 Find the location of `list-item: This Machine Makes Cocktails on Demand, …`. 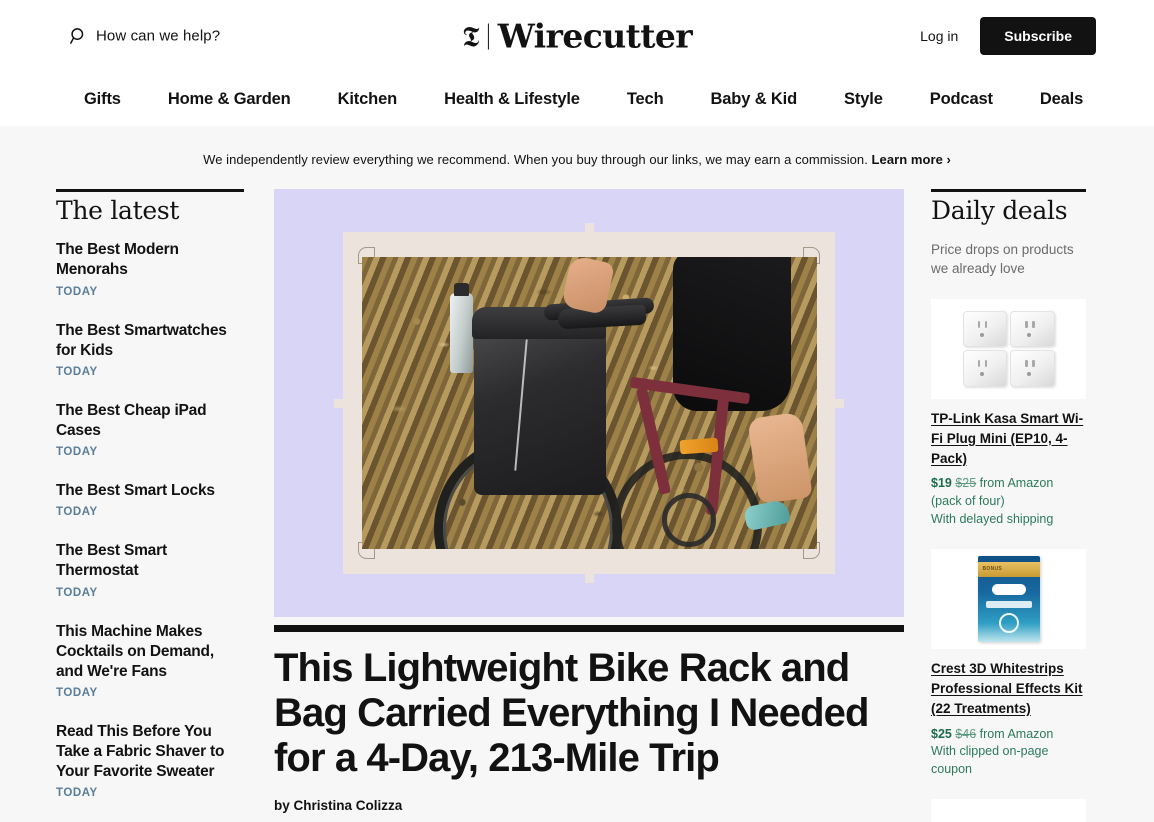

list-item: This Machine Makes Cocktails on Demand, … is located at coordinates (150, 660).